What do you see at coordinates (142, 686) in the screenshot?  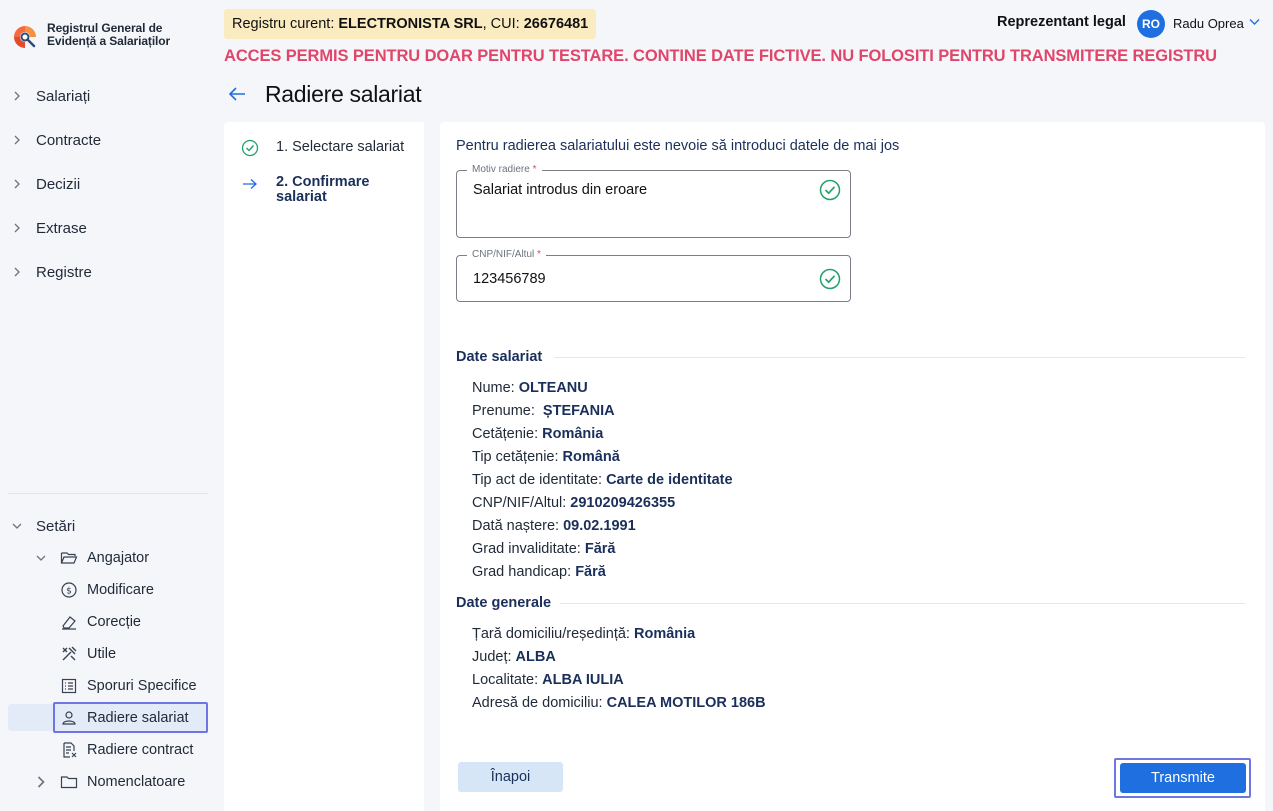 I see `sidebar-item-label: Sporuri Specifice` at bounding box center [142, 686].